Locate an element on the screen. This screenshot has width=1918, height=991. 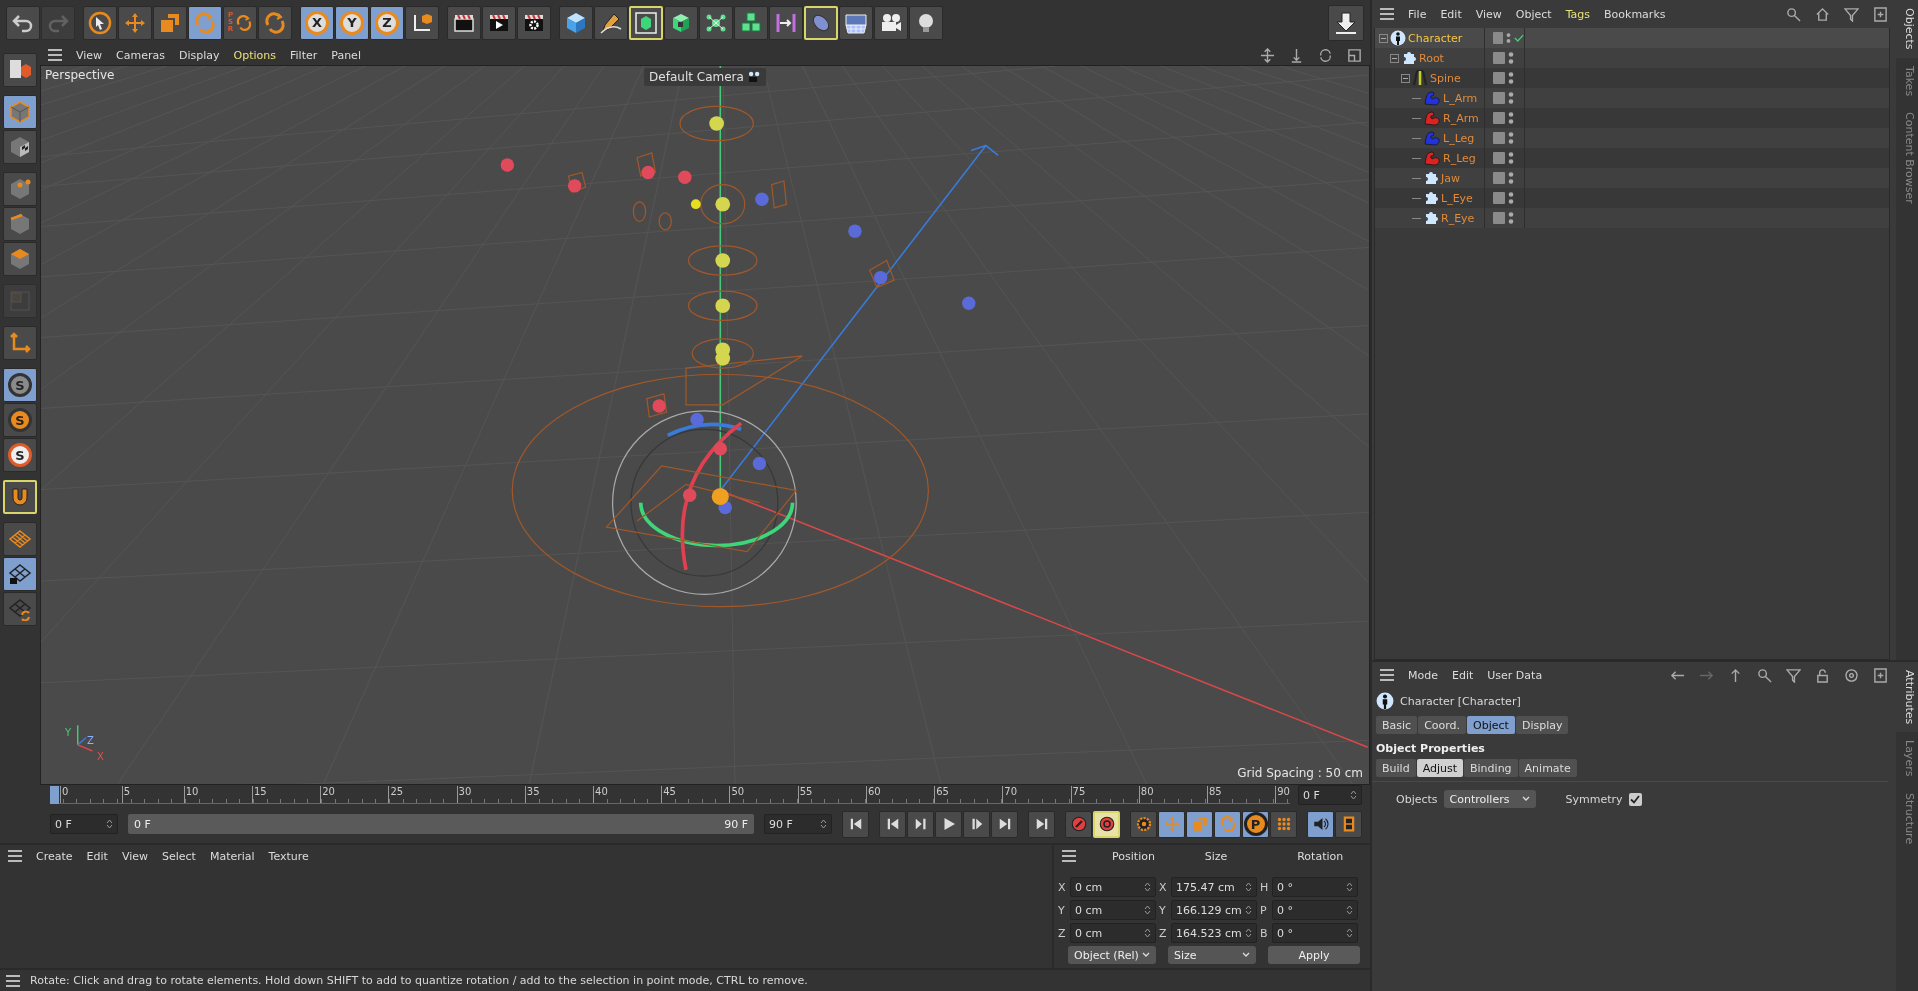
to-start-tool-button is located at coordinates (892, 824).